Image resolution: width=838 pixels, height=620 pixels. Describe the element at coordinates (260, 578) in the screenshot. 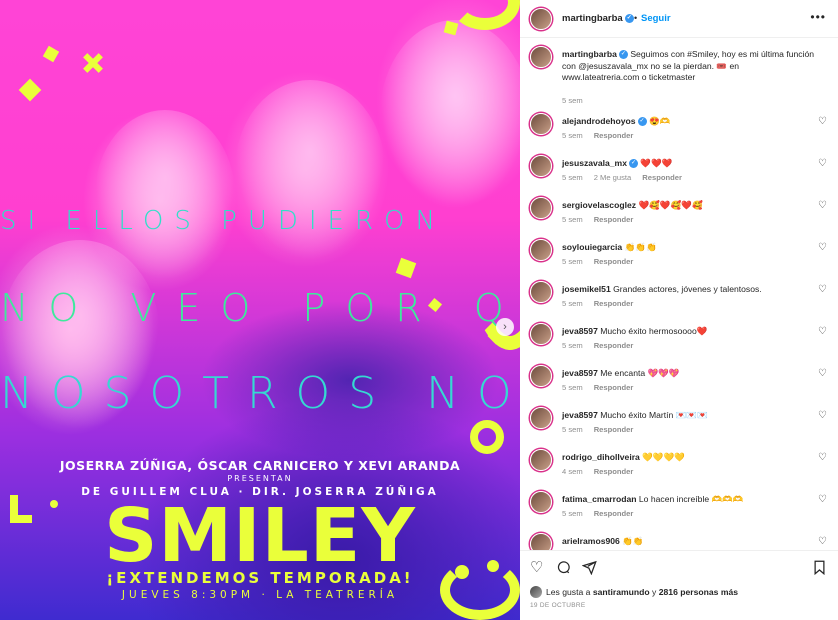

I see `poster-extension-note: ¡EXTENDEMOS TEMPORADA!` at that location.